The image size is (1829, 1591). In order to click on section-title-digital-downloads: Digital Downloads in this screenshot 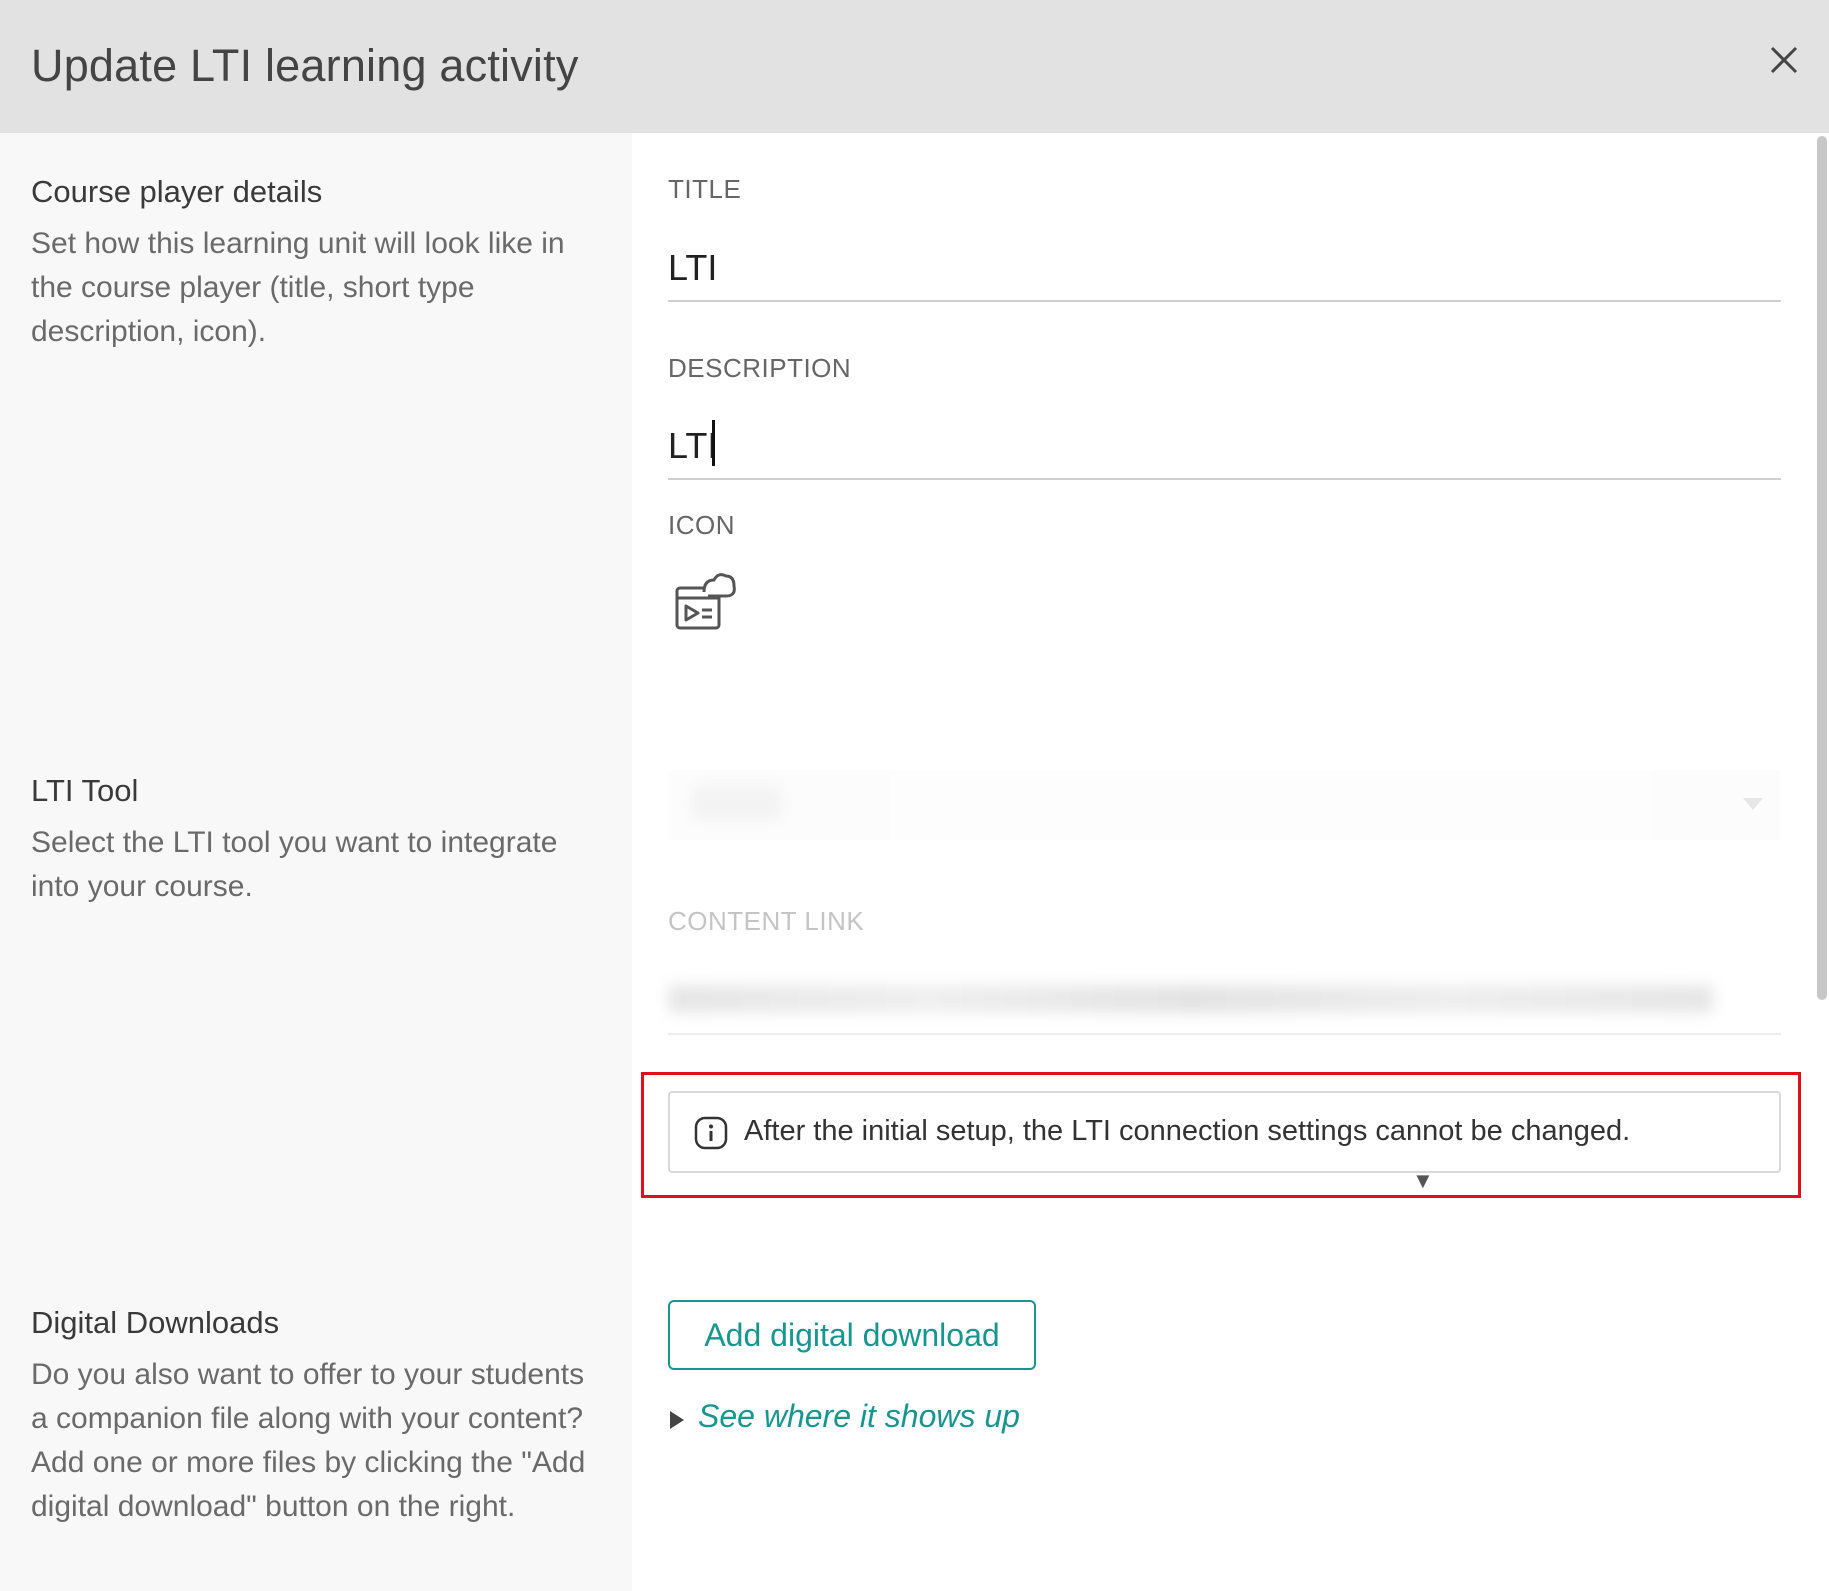, I will do `click(155, 1322)`.